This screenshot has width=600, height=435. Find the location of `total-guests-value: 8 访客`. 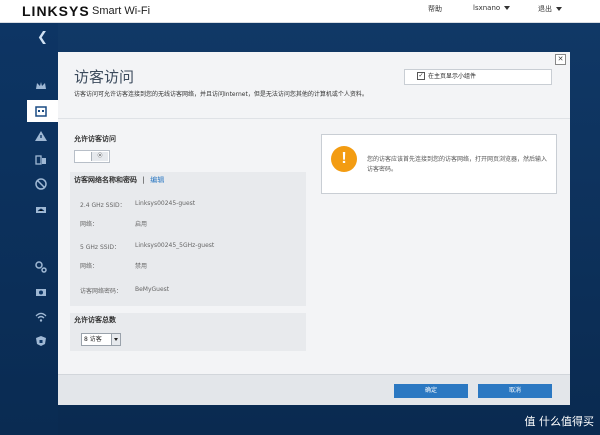

total-guests-value: 8 访客 is located at coordinates (93, 339).